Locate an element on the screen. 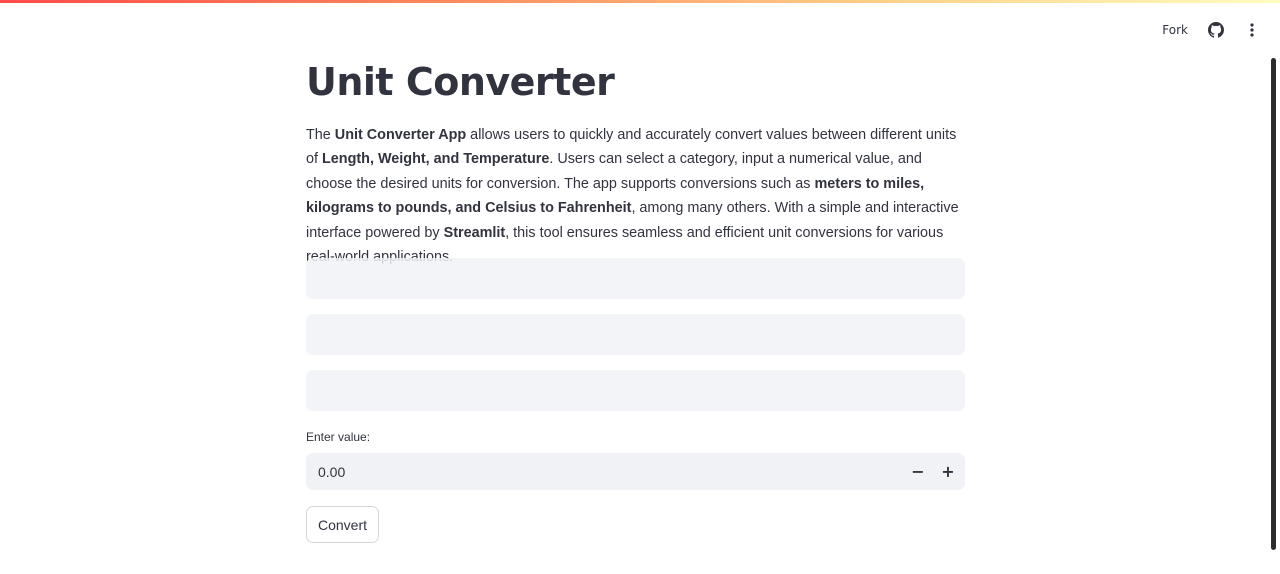 This screenshot has height=574, width=1280. vertical-ellipsis-icon is located at coordinates (1252, 30).